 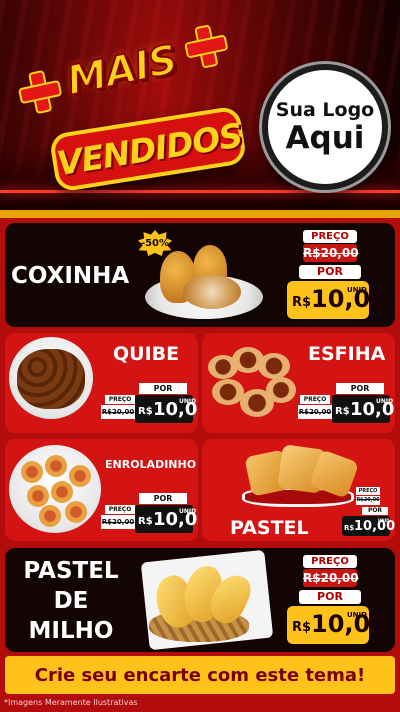 What do you see at coordinates (347, 354) in the screenshot?
I see `item-name: ESFIHA` at bounding box center [347, 354].